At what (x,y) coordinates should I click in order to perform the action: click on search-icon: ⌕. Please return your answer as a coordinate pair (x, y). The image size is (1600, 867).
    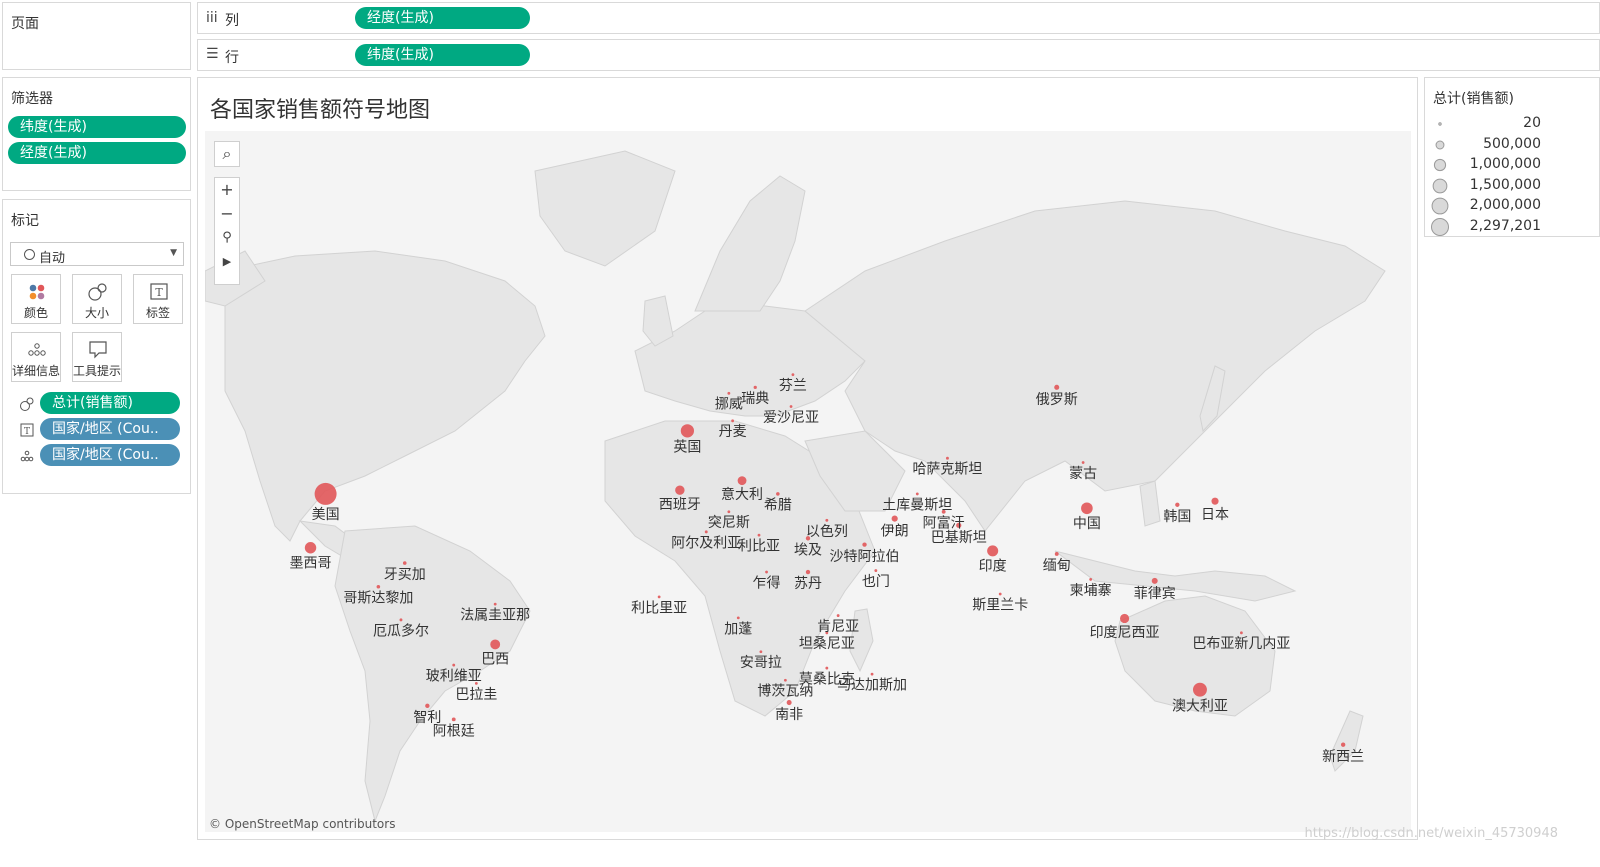
    Looking at the image, I should click on (227, 154).